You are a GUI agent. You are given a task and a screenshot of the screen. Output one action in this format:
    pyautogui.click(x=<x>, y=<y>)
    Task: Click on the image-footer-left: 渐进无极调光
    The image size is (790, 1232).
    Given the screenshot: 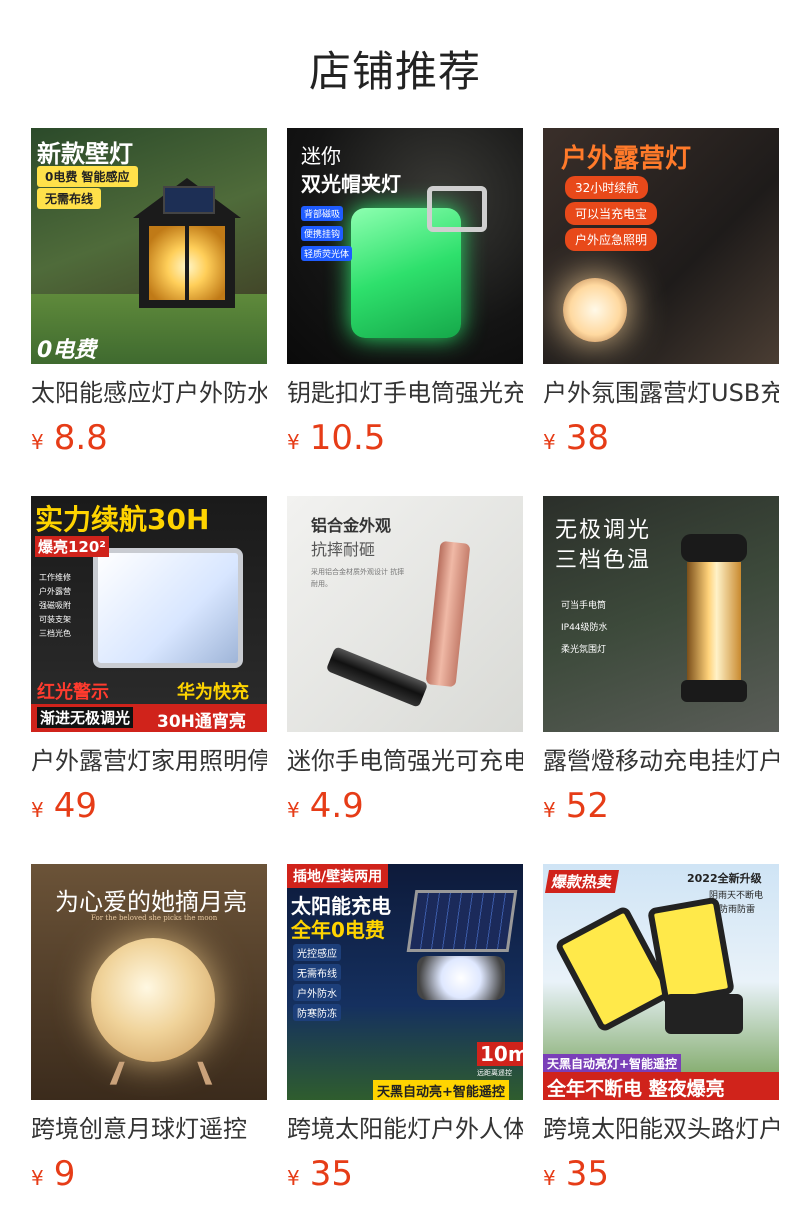 What is the action you would take?
    pyautogui.click(x=85, y=717)
    